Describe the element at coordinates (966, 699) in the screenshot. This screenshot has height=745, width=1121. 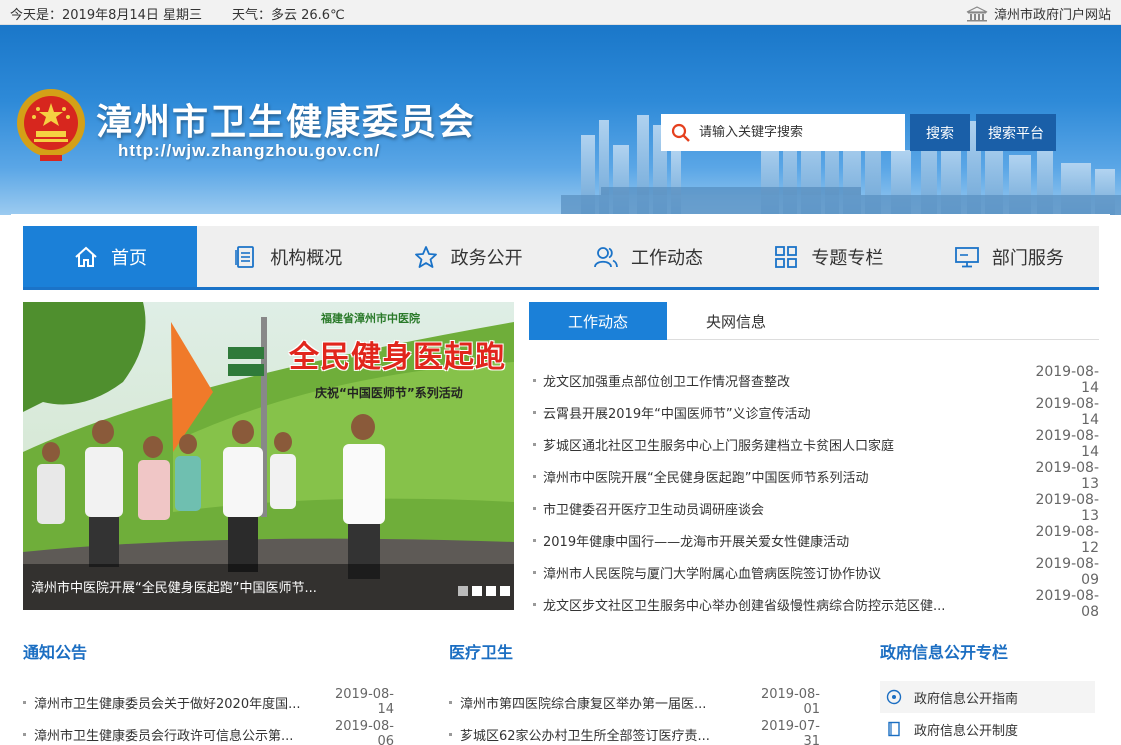
I see `gov-info-label: 政府信息公开指南` at that location.